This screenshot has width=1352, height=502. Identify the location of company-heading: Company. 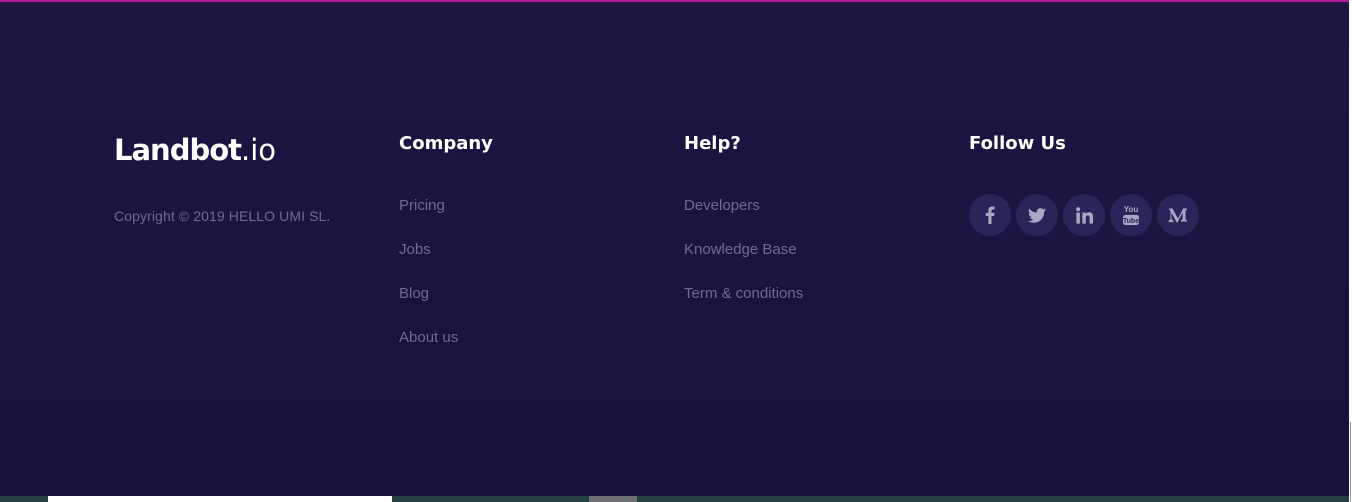
(446, 143).